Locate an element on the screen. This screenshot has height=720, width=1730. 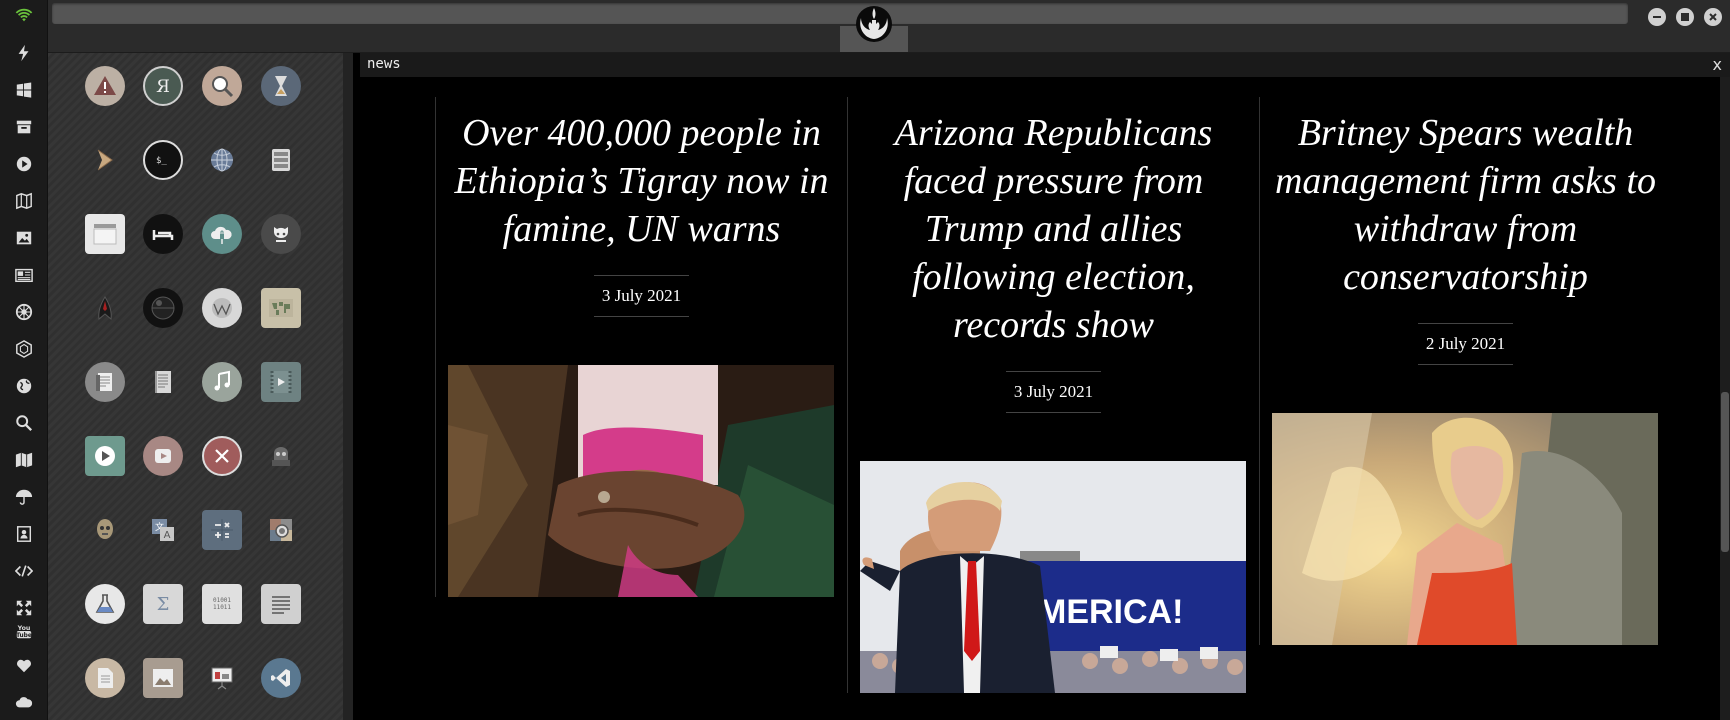
video-camera-icon is located at coordinates (163, 456).